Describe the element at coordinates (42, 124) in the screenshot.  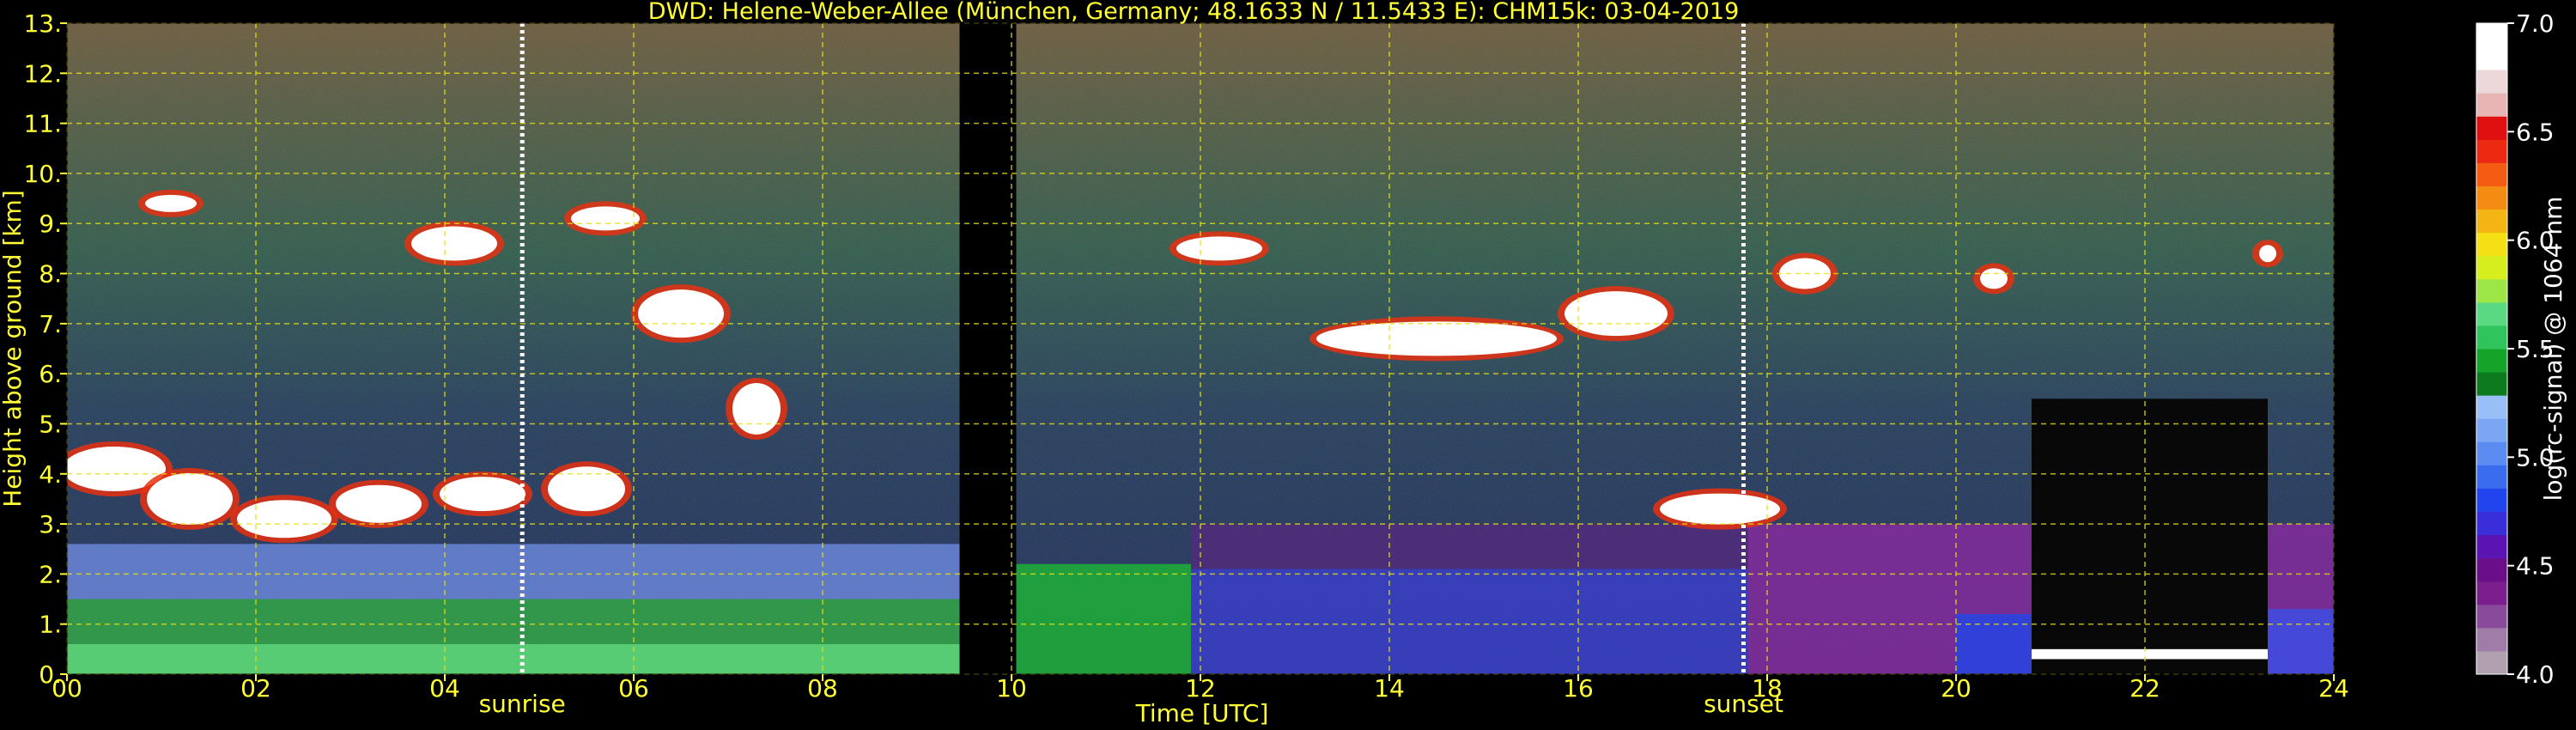
I see `y-tick-label: 11.` at that location.